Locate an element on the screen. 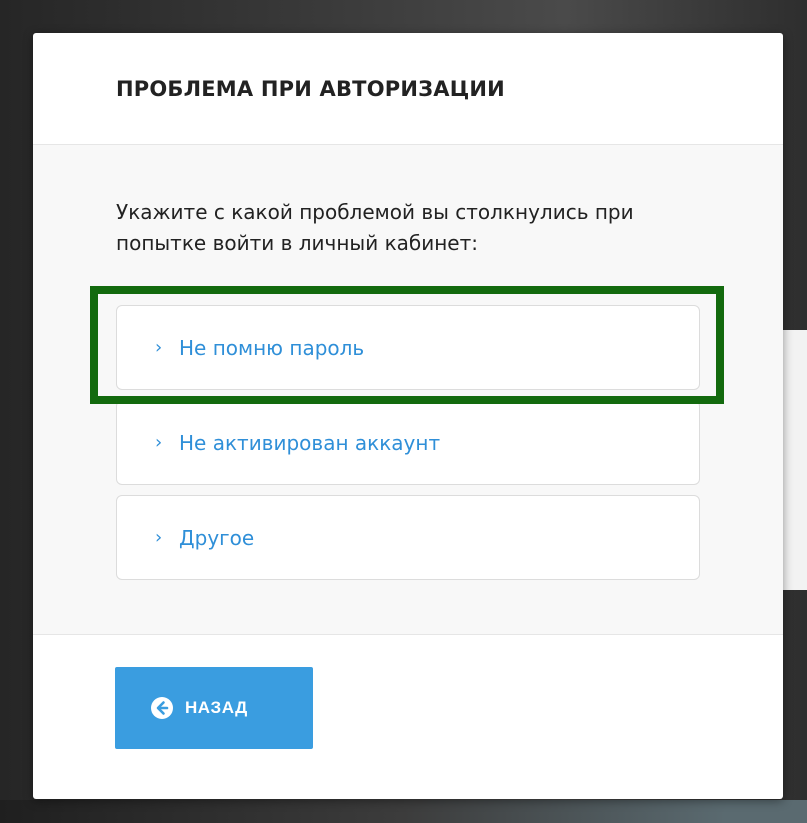 The width and height of the screenshot is (807, 823). back-button-label: НАЗАД is located at coordinates (216, 707).